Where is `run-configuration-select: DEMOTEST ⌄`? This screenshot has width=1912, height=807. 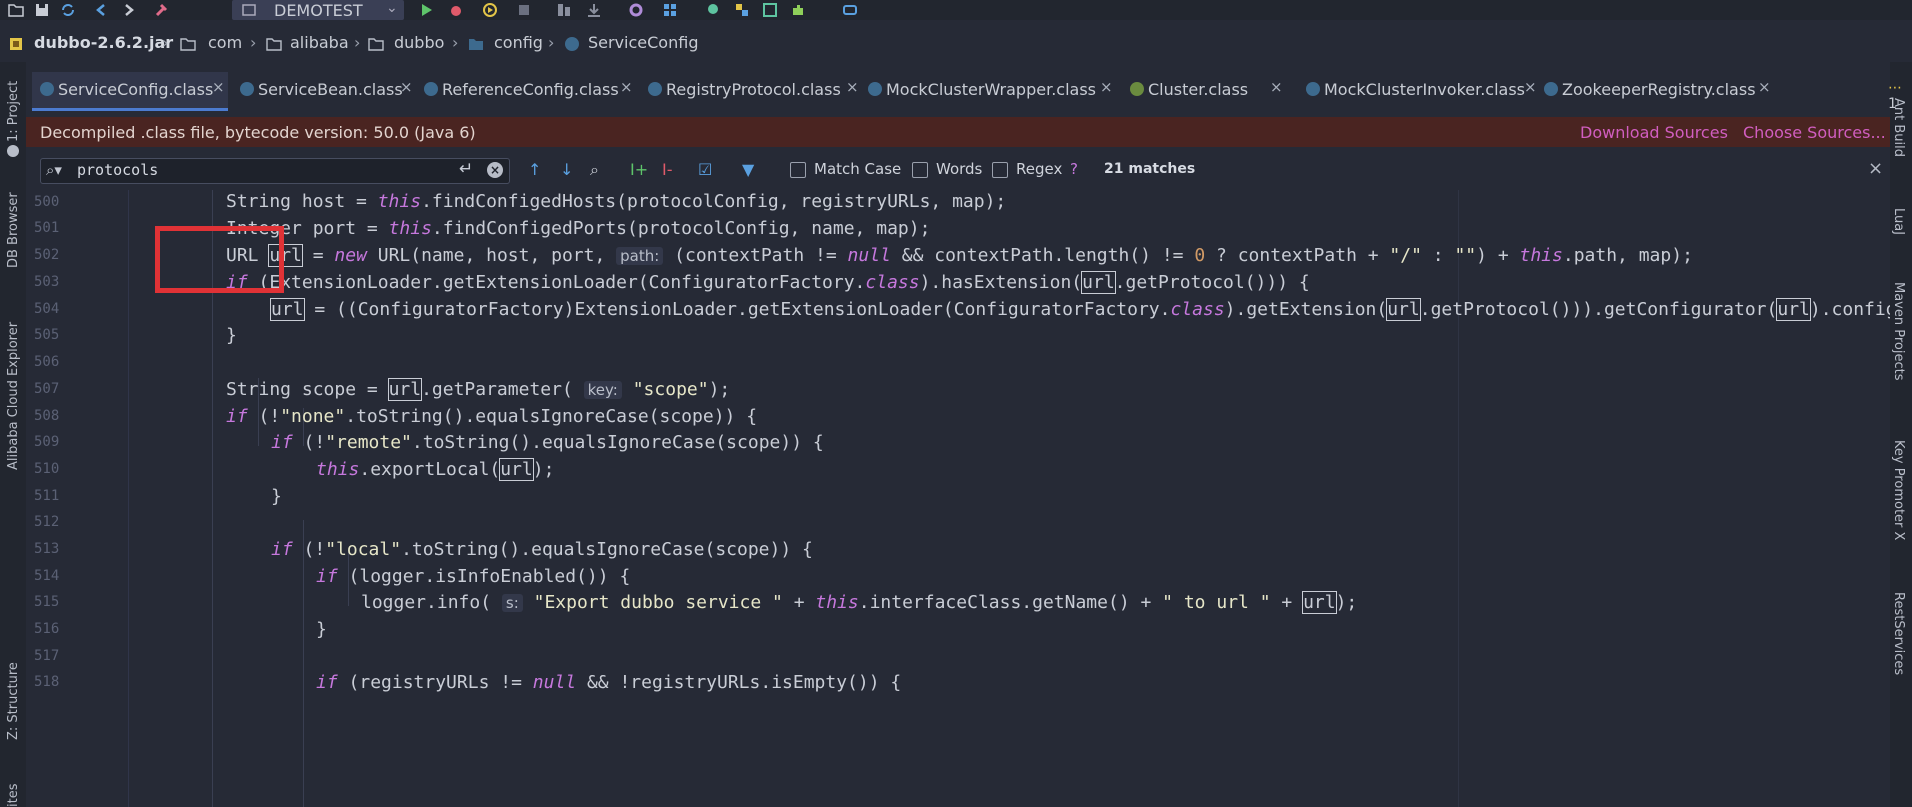
run-configuration-select: DEMOTEST ⌄ is located at coordinates (318, 10).